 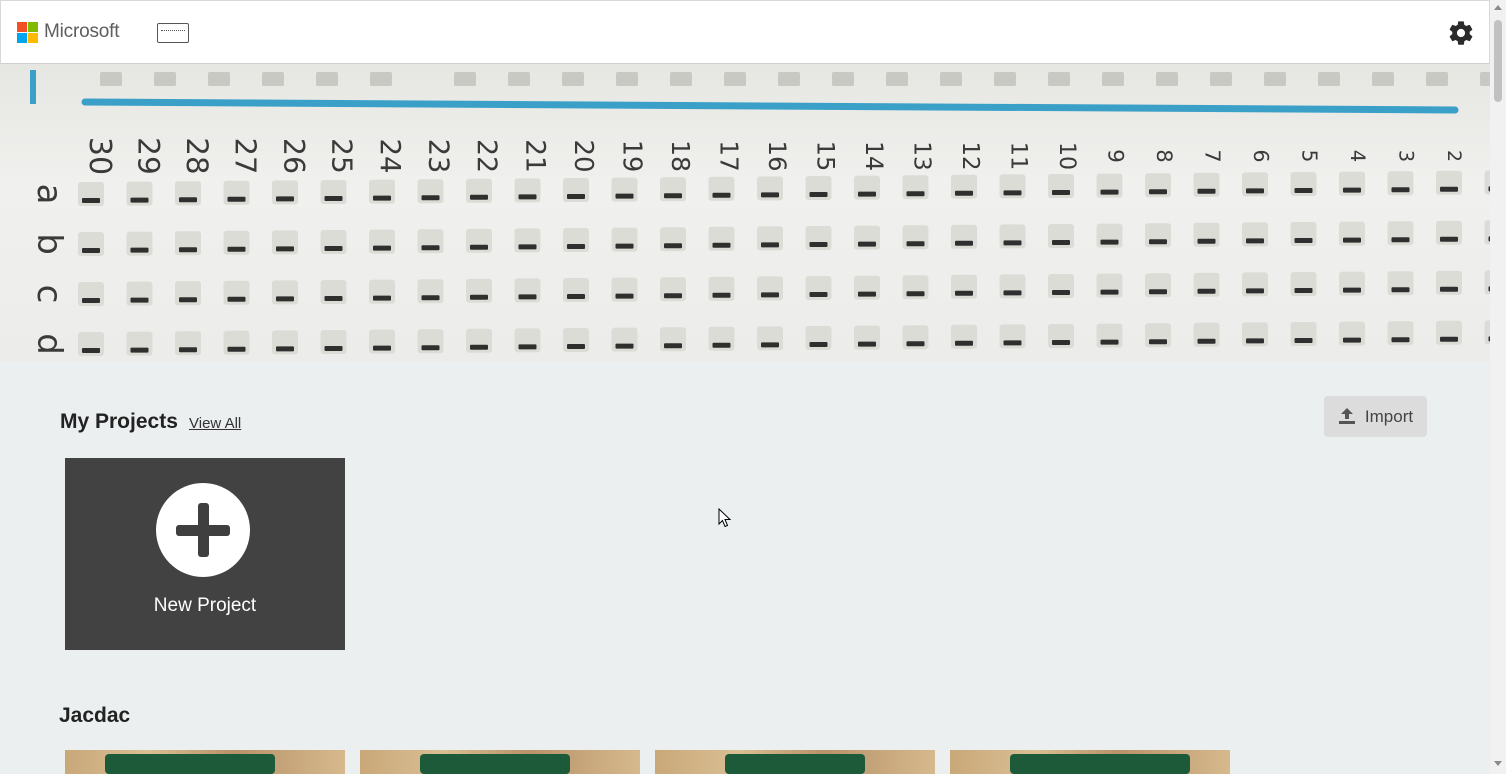 What do you see at coordinates (119, 421) in the screenshot?
I see `my-projects-title: My Projects` at bounding box center [119, 421].